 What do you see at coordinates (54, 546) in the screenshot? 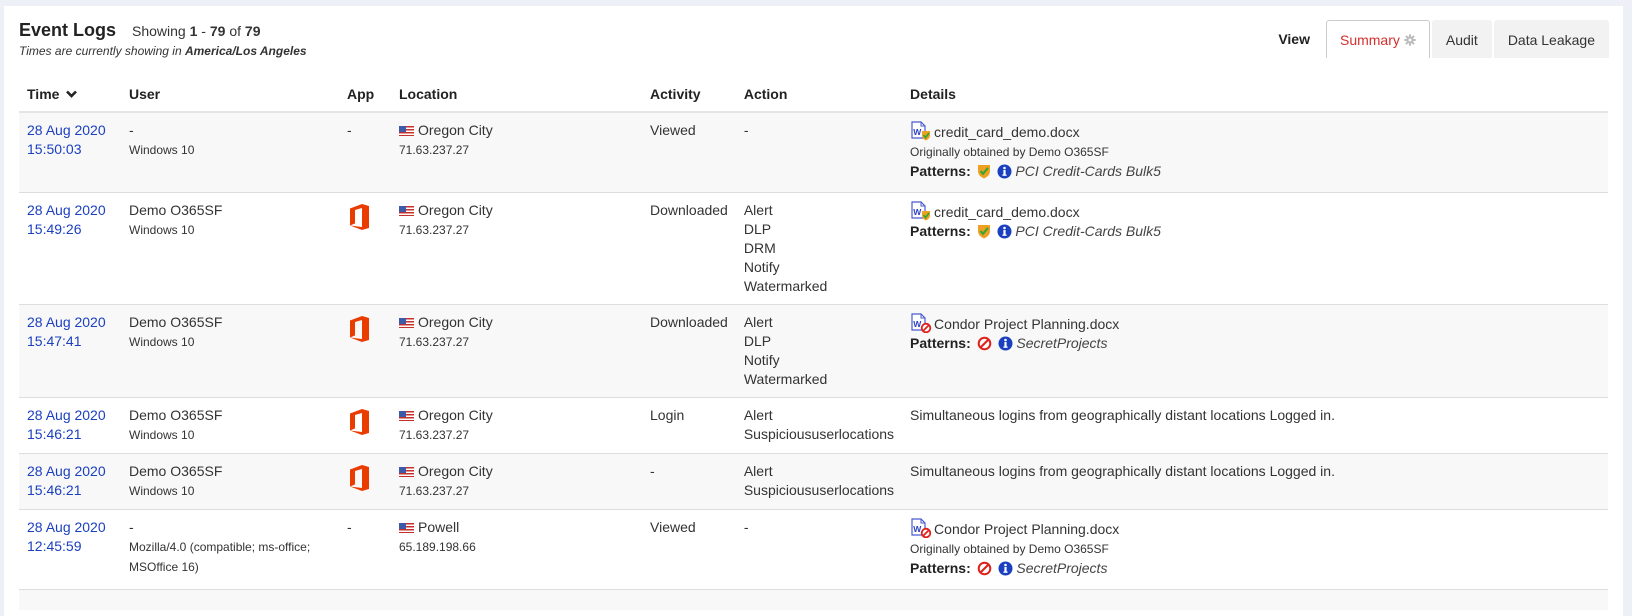
I see `event-time-link: 12:45:59` at bounding box center [54, 546].